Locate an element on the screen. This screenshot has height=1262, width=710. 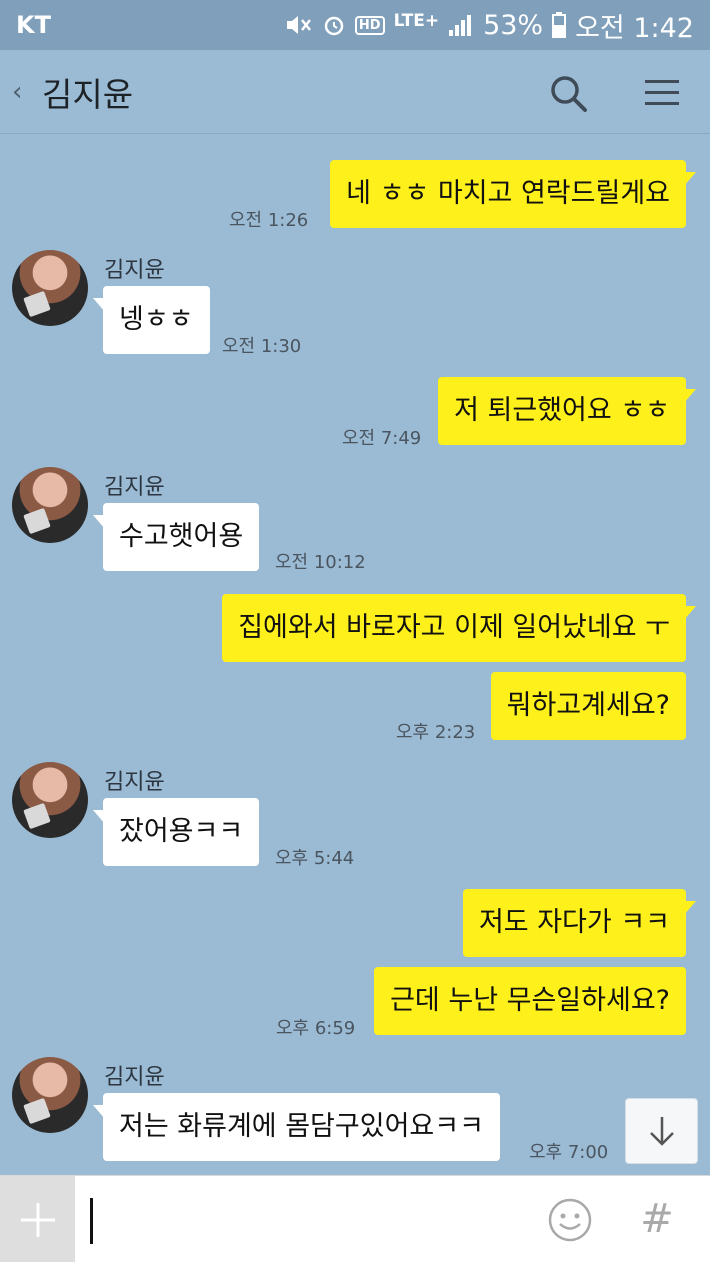
message-input is located at coordinates (304, 1220).